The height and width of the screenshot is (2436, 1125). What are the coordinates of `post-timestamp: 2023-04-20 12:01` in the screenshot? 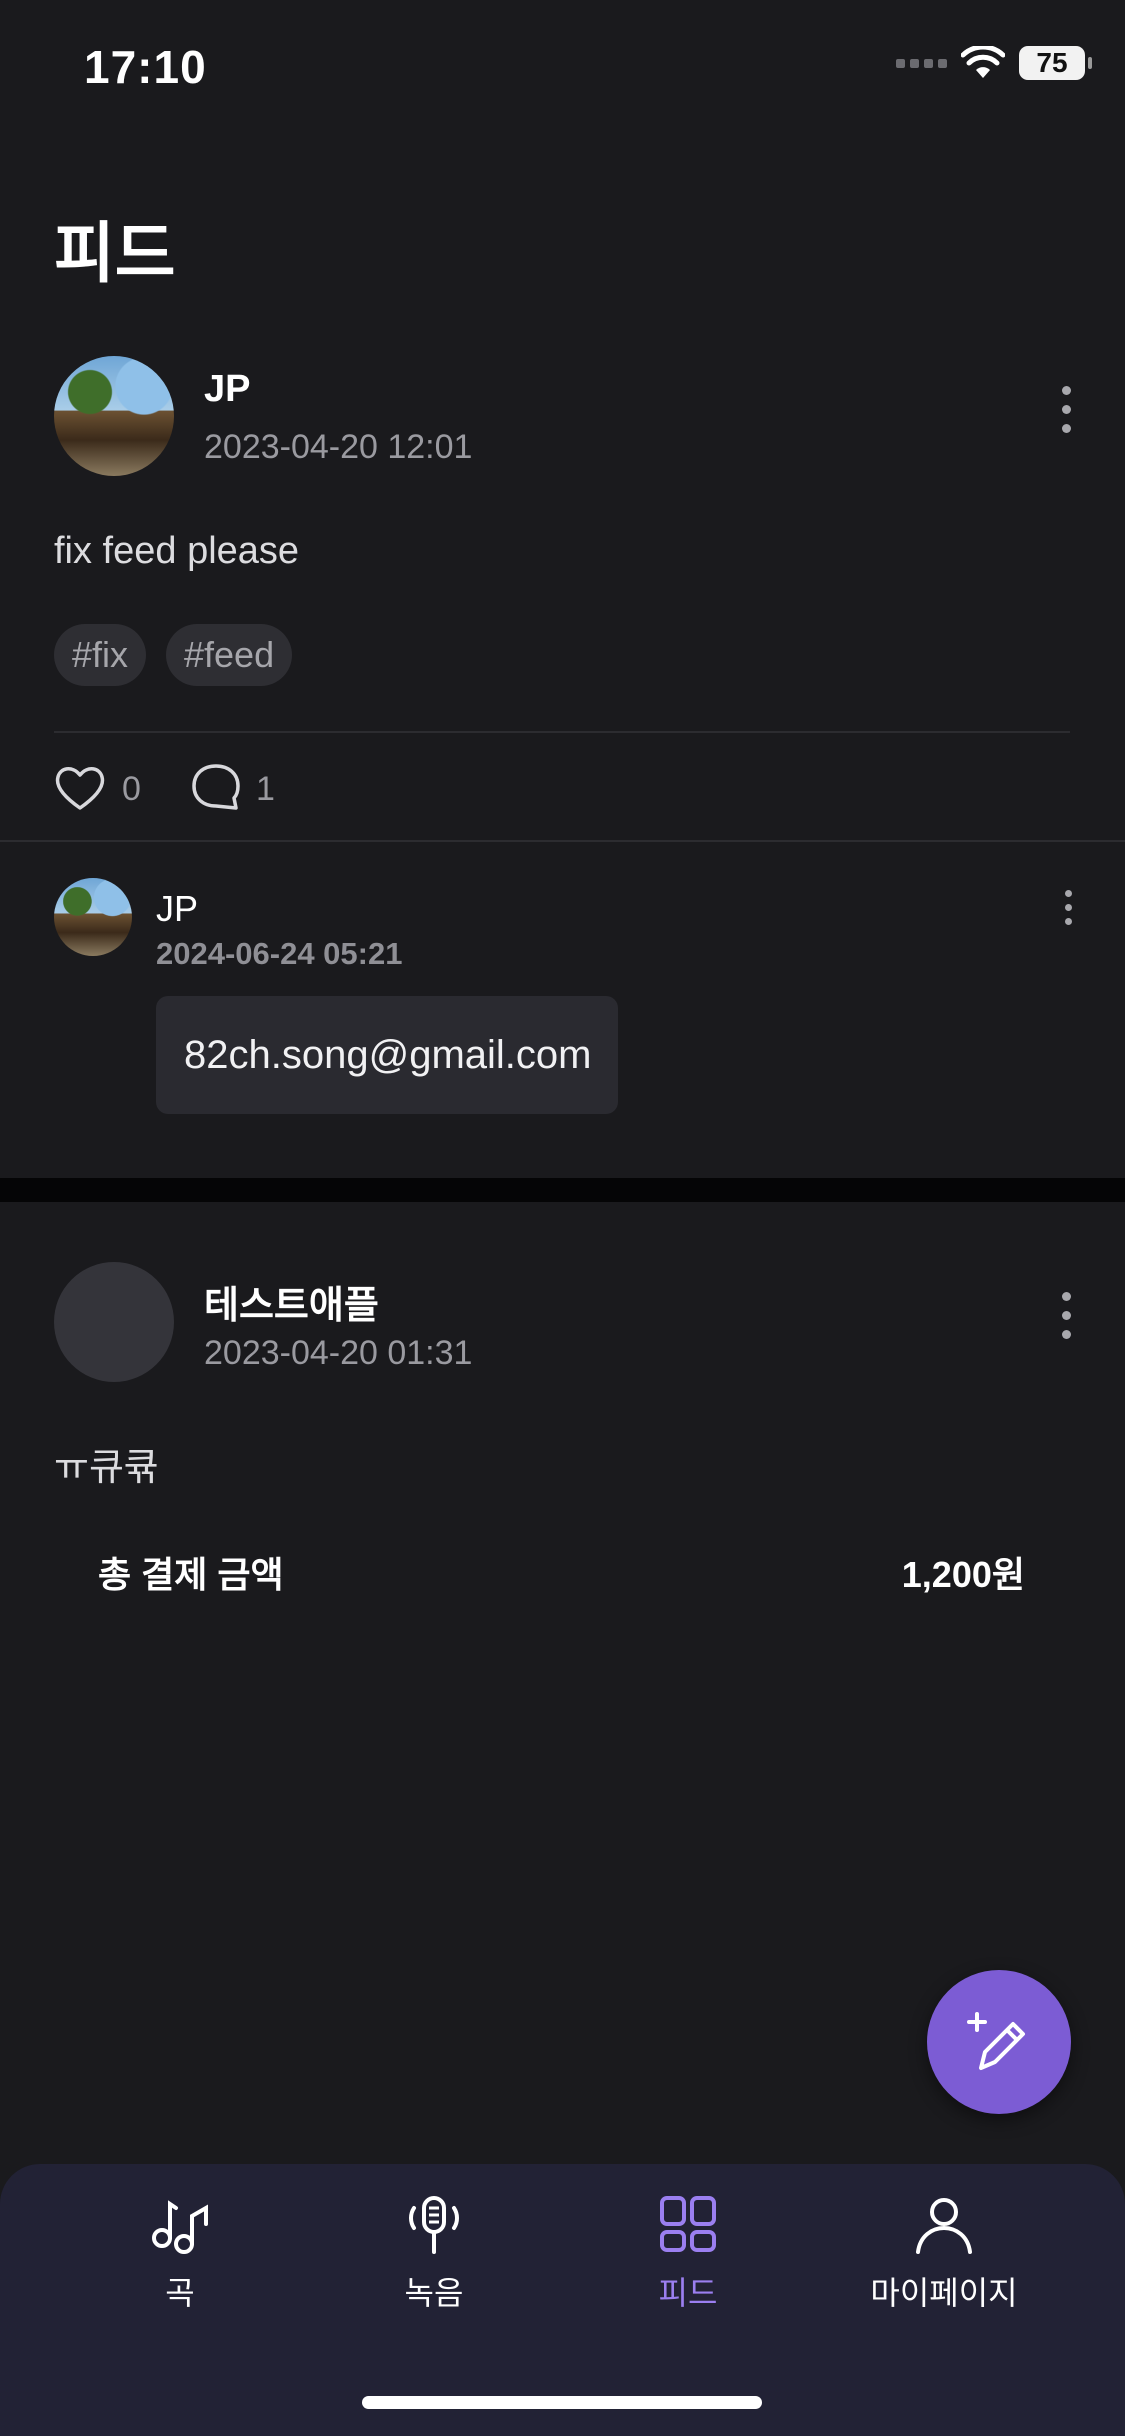 It's located at (338, 447).